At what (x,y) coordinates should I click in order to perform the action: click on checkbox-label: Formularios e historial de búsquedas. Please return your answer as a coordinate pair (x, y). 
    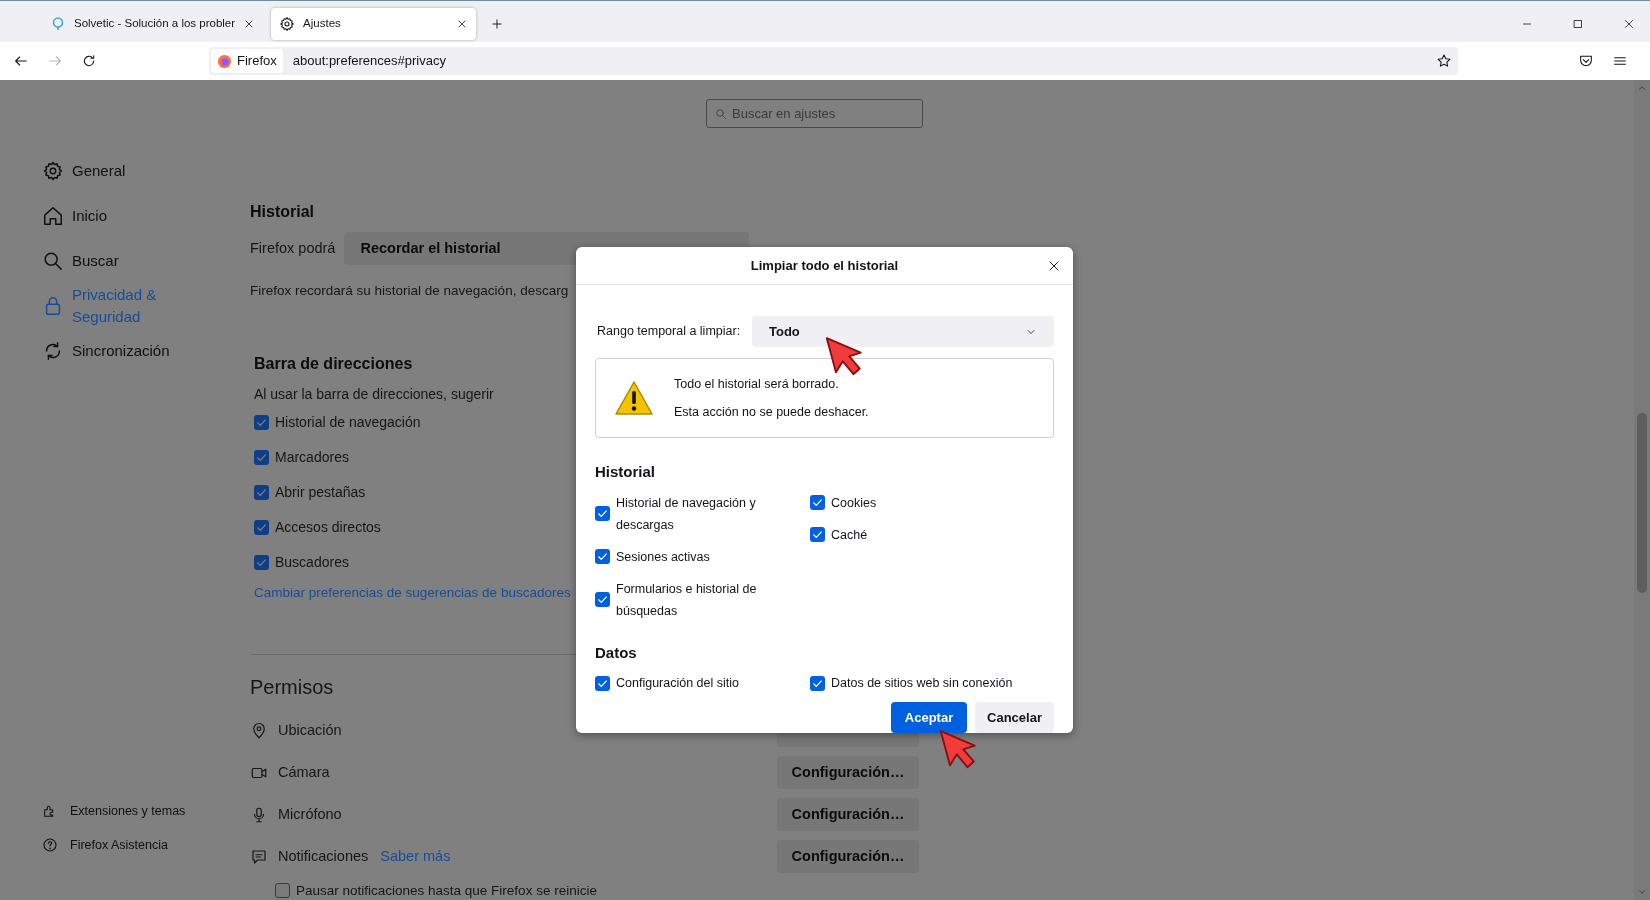
    Looking at the image, I should click on (687, 600).